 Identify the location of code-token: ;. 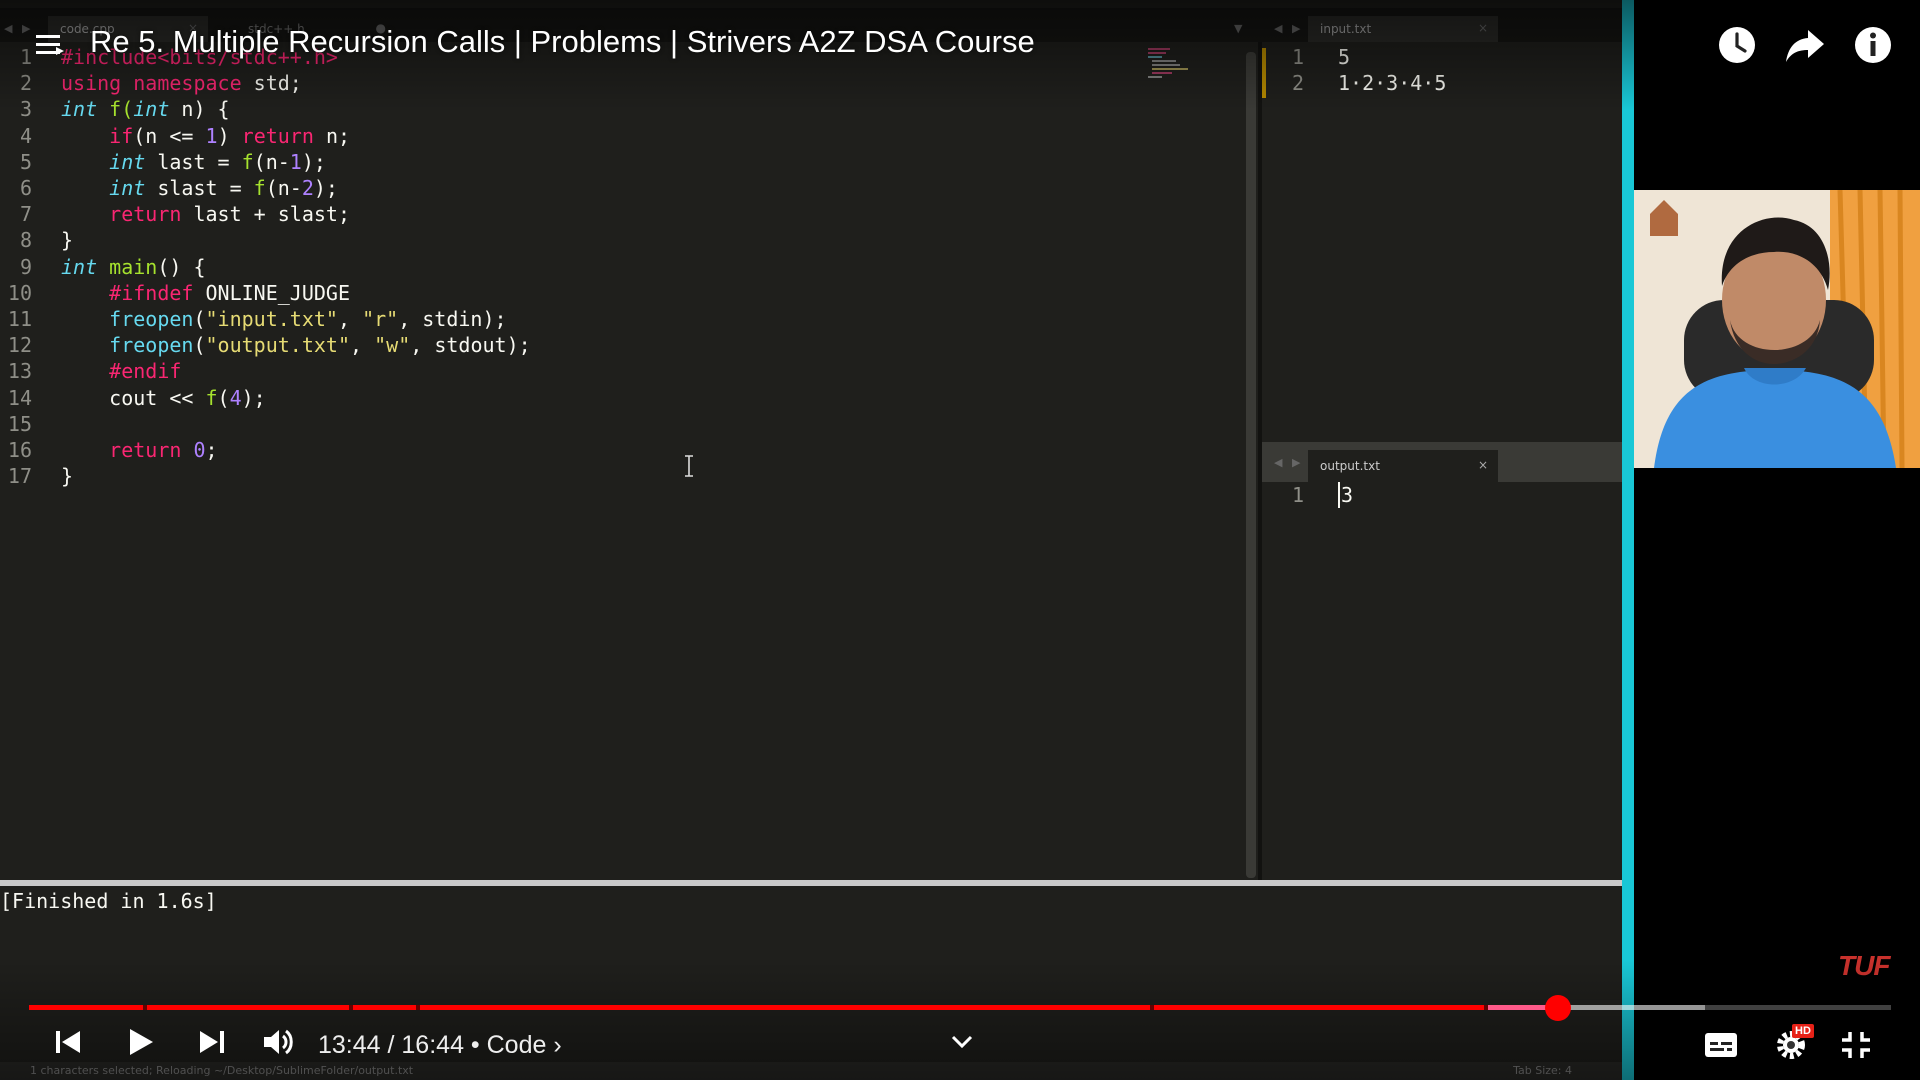
(211, 450).